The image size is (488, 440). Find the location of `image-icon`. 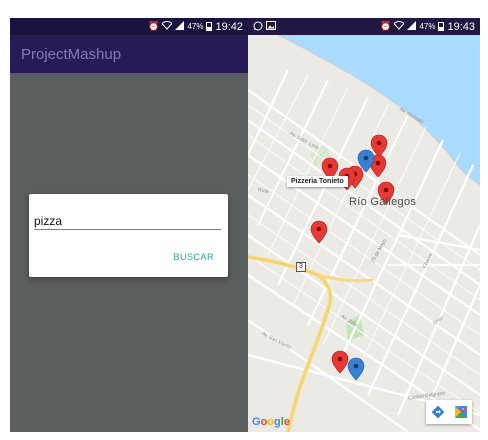

image-icon is located at coordinates (271, 26).